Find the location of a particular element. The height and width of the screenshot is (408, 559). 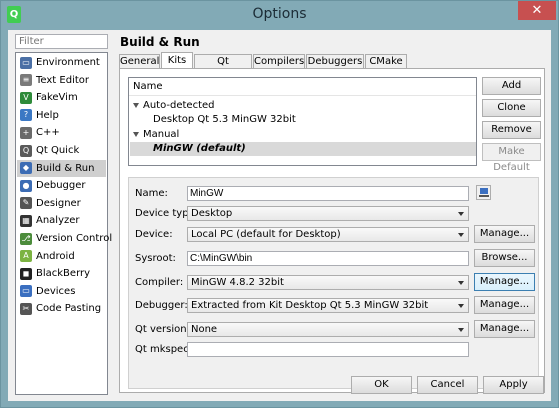

code-pasting-icon: ✂ is located at coordinates (26, 308).